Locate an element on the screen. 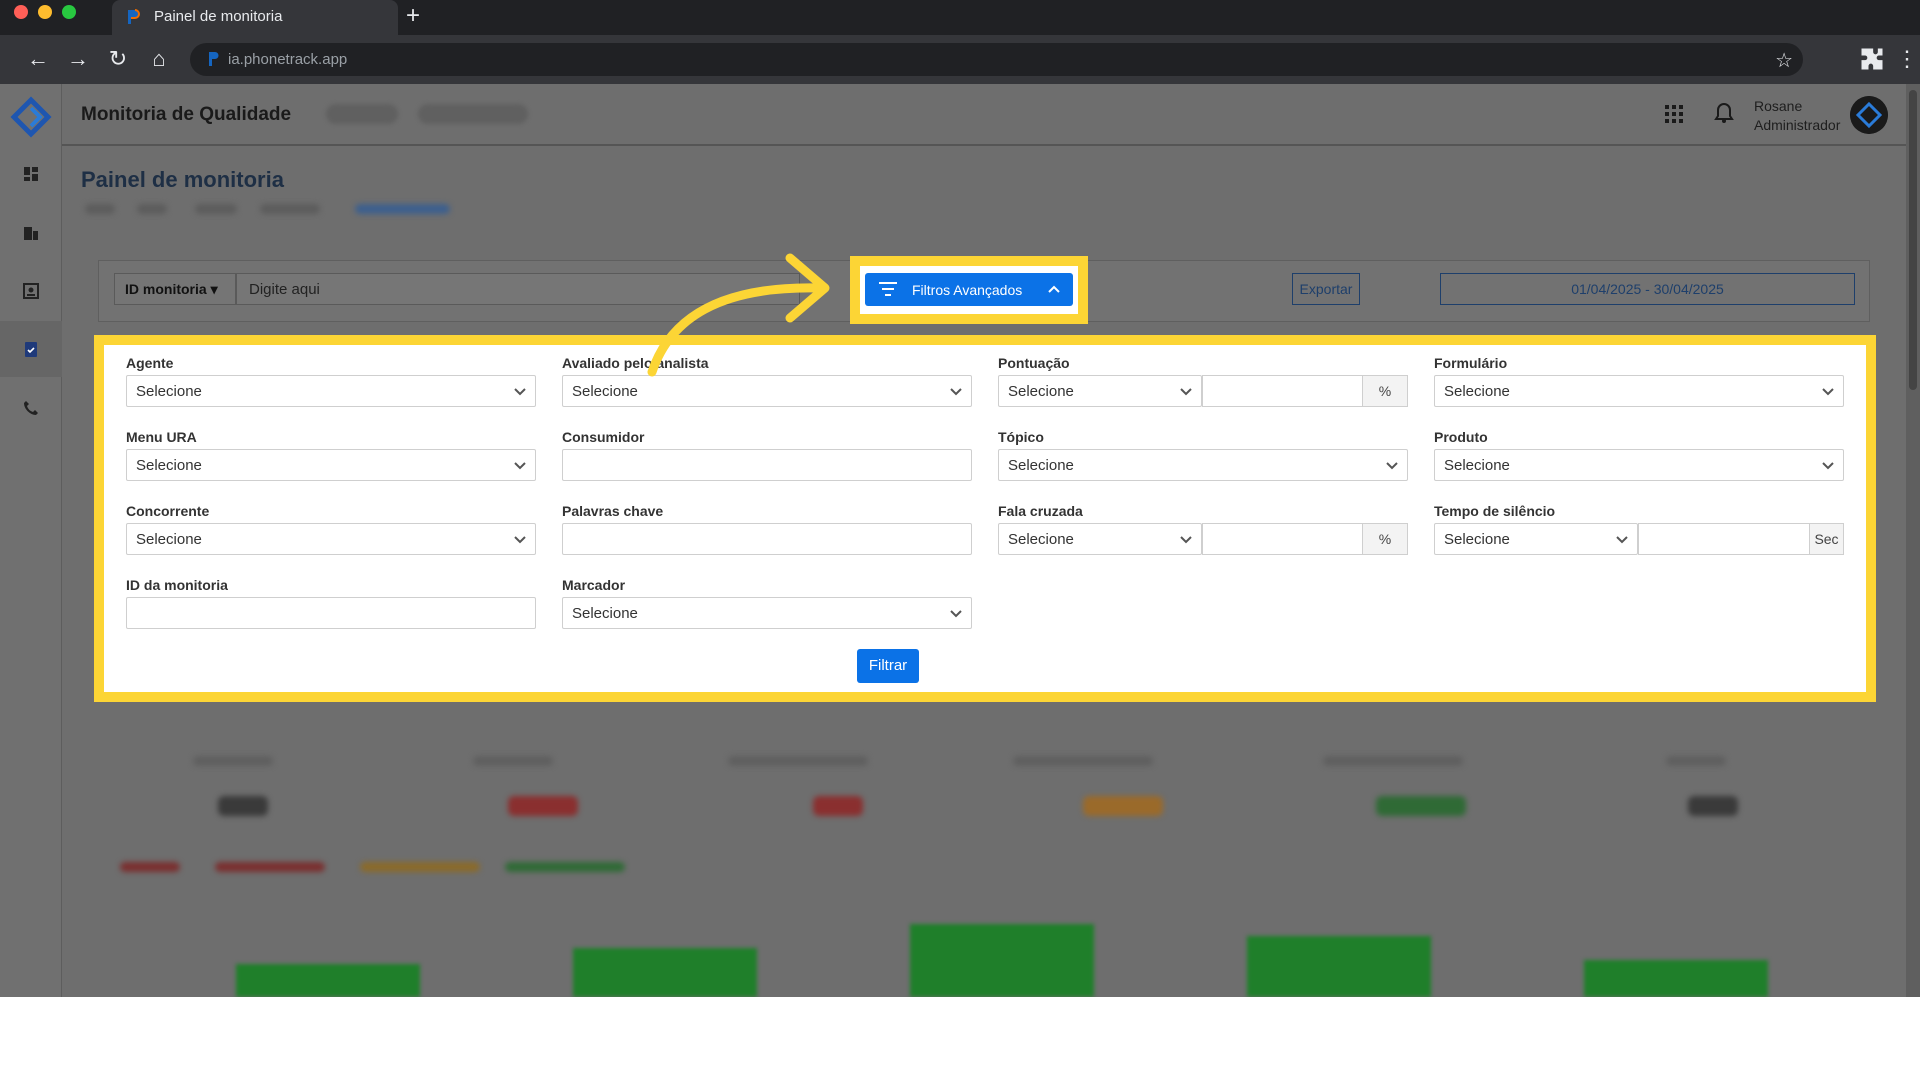 The height and width of the screenshot is (1080, 1920). produto-select-value: Selecione is located at coordinates (1477, 465).